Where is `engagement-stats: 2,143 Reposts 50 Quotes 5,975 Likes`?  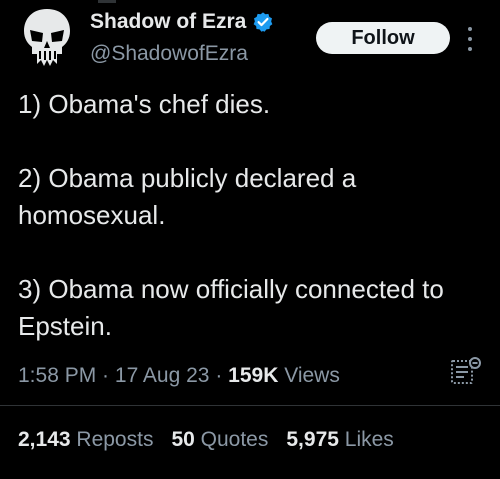
engagement-stats: 2,143 Reposts 50 Quotes 5,975 Likes is located at coordinates (206, 440).